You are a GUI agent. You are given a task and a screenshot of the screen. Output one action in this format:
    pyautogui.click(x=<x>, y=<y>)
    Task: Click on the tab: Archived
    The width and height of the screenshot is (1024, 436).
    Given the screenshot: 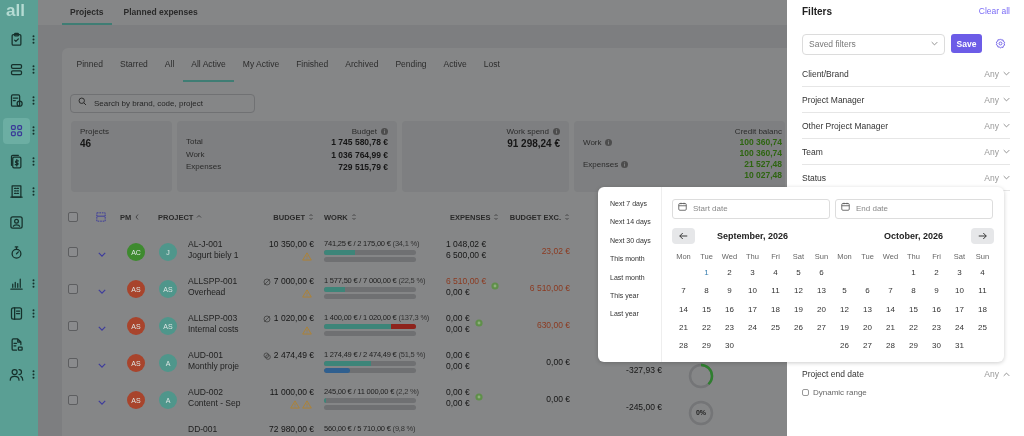 What is the action you would take?
    pyautogui.click(x=361, y=65)
    